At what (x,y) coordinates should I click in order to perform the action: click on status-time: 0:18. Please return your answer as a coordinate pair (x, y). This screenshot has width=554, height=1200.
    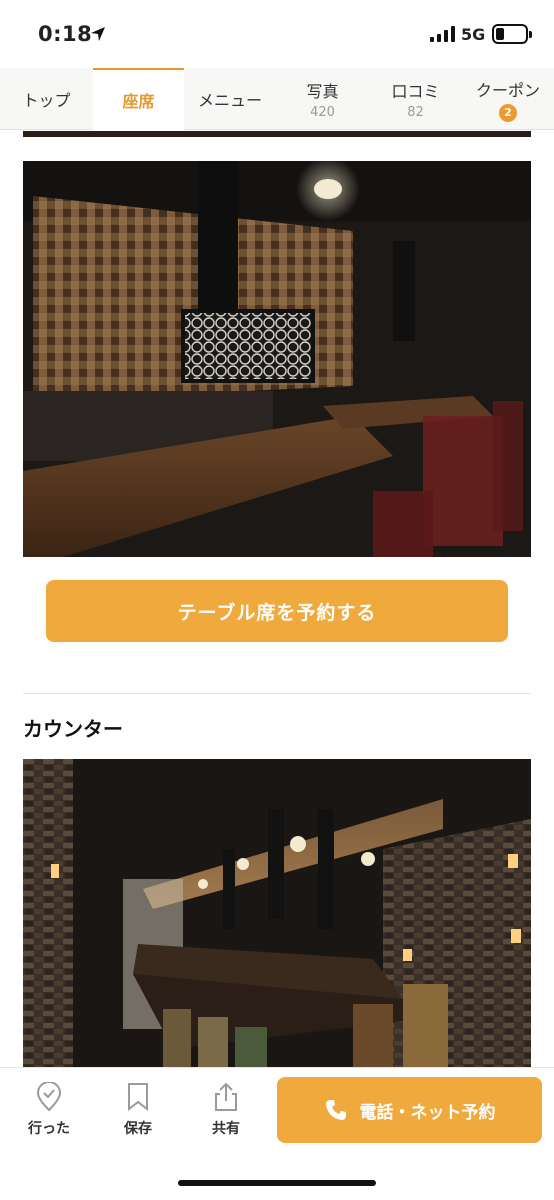
    Looking at the image, I should click on (65, 34).